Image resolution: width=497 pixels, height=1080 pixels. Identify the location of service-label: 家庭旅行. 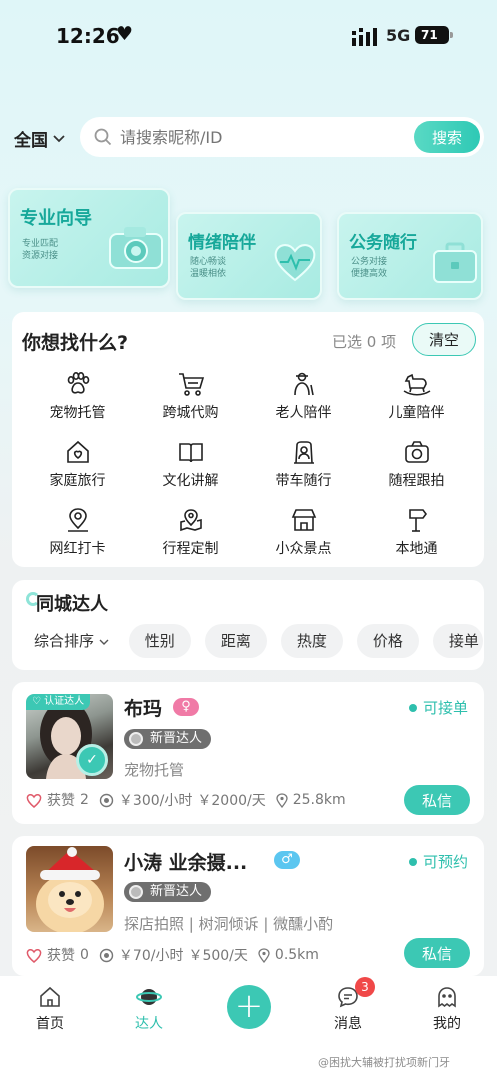
(77, 481).